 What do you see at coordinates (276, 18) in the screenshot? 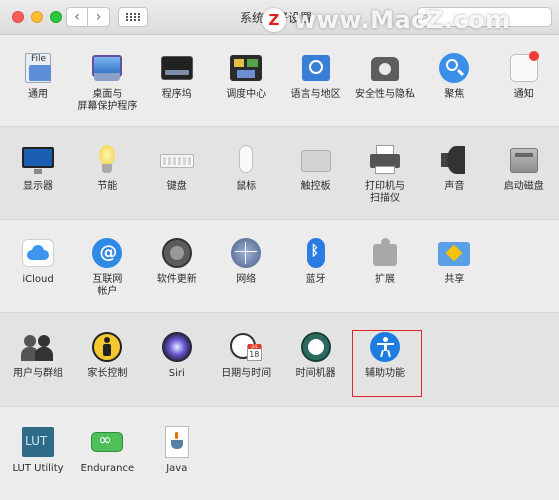
I see `window-title: 系统偏好设置` at bounding box center [276, 18].